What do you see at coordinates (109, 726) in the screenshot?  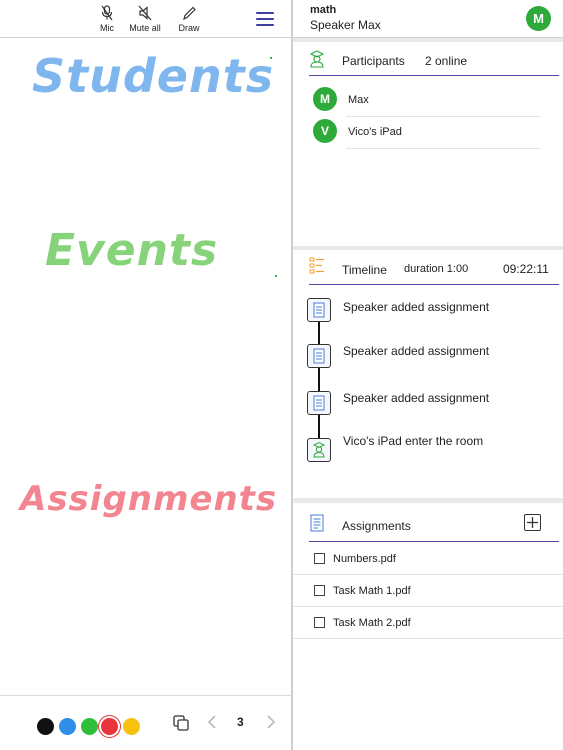 I see `color-swatch-red` at bounding box center [109, 726].